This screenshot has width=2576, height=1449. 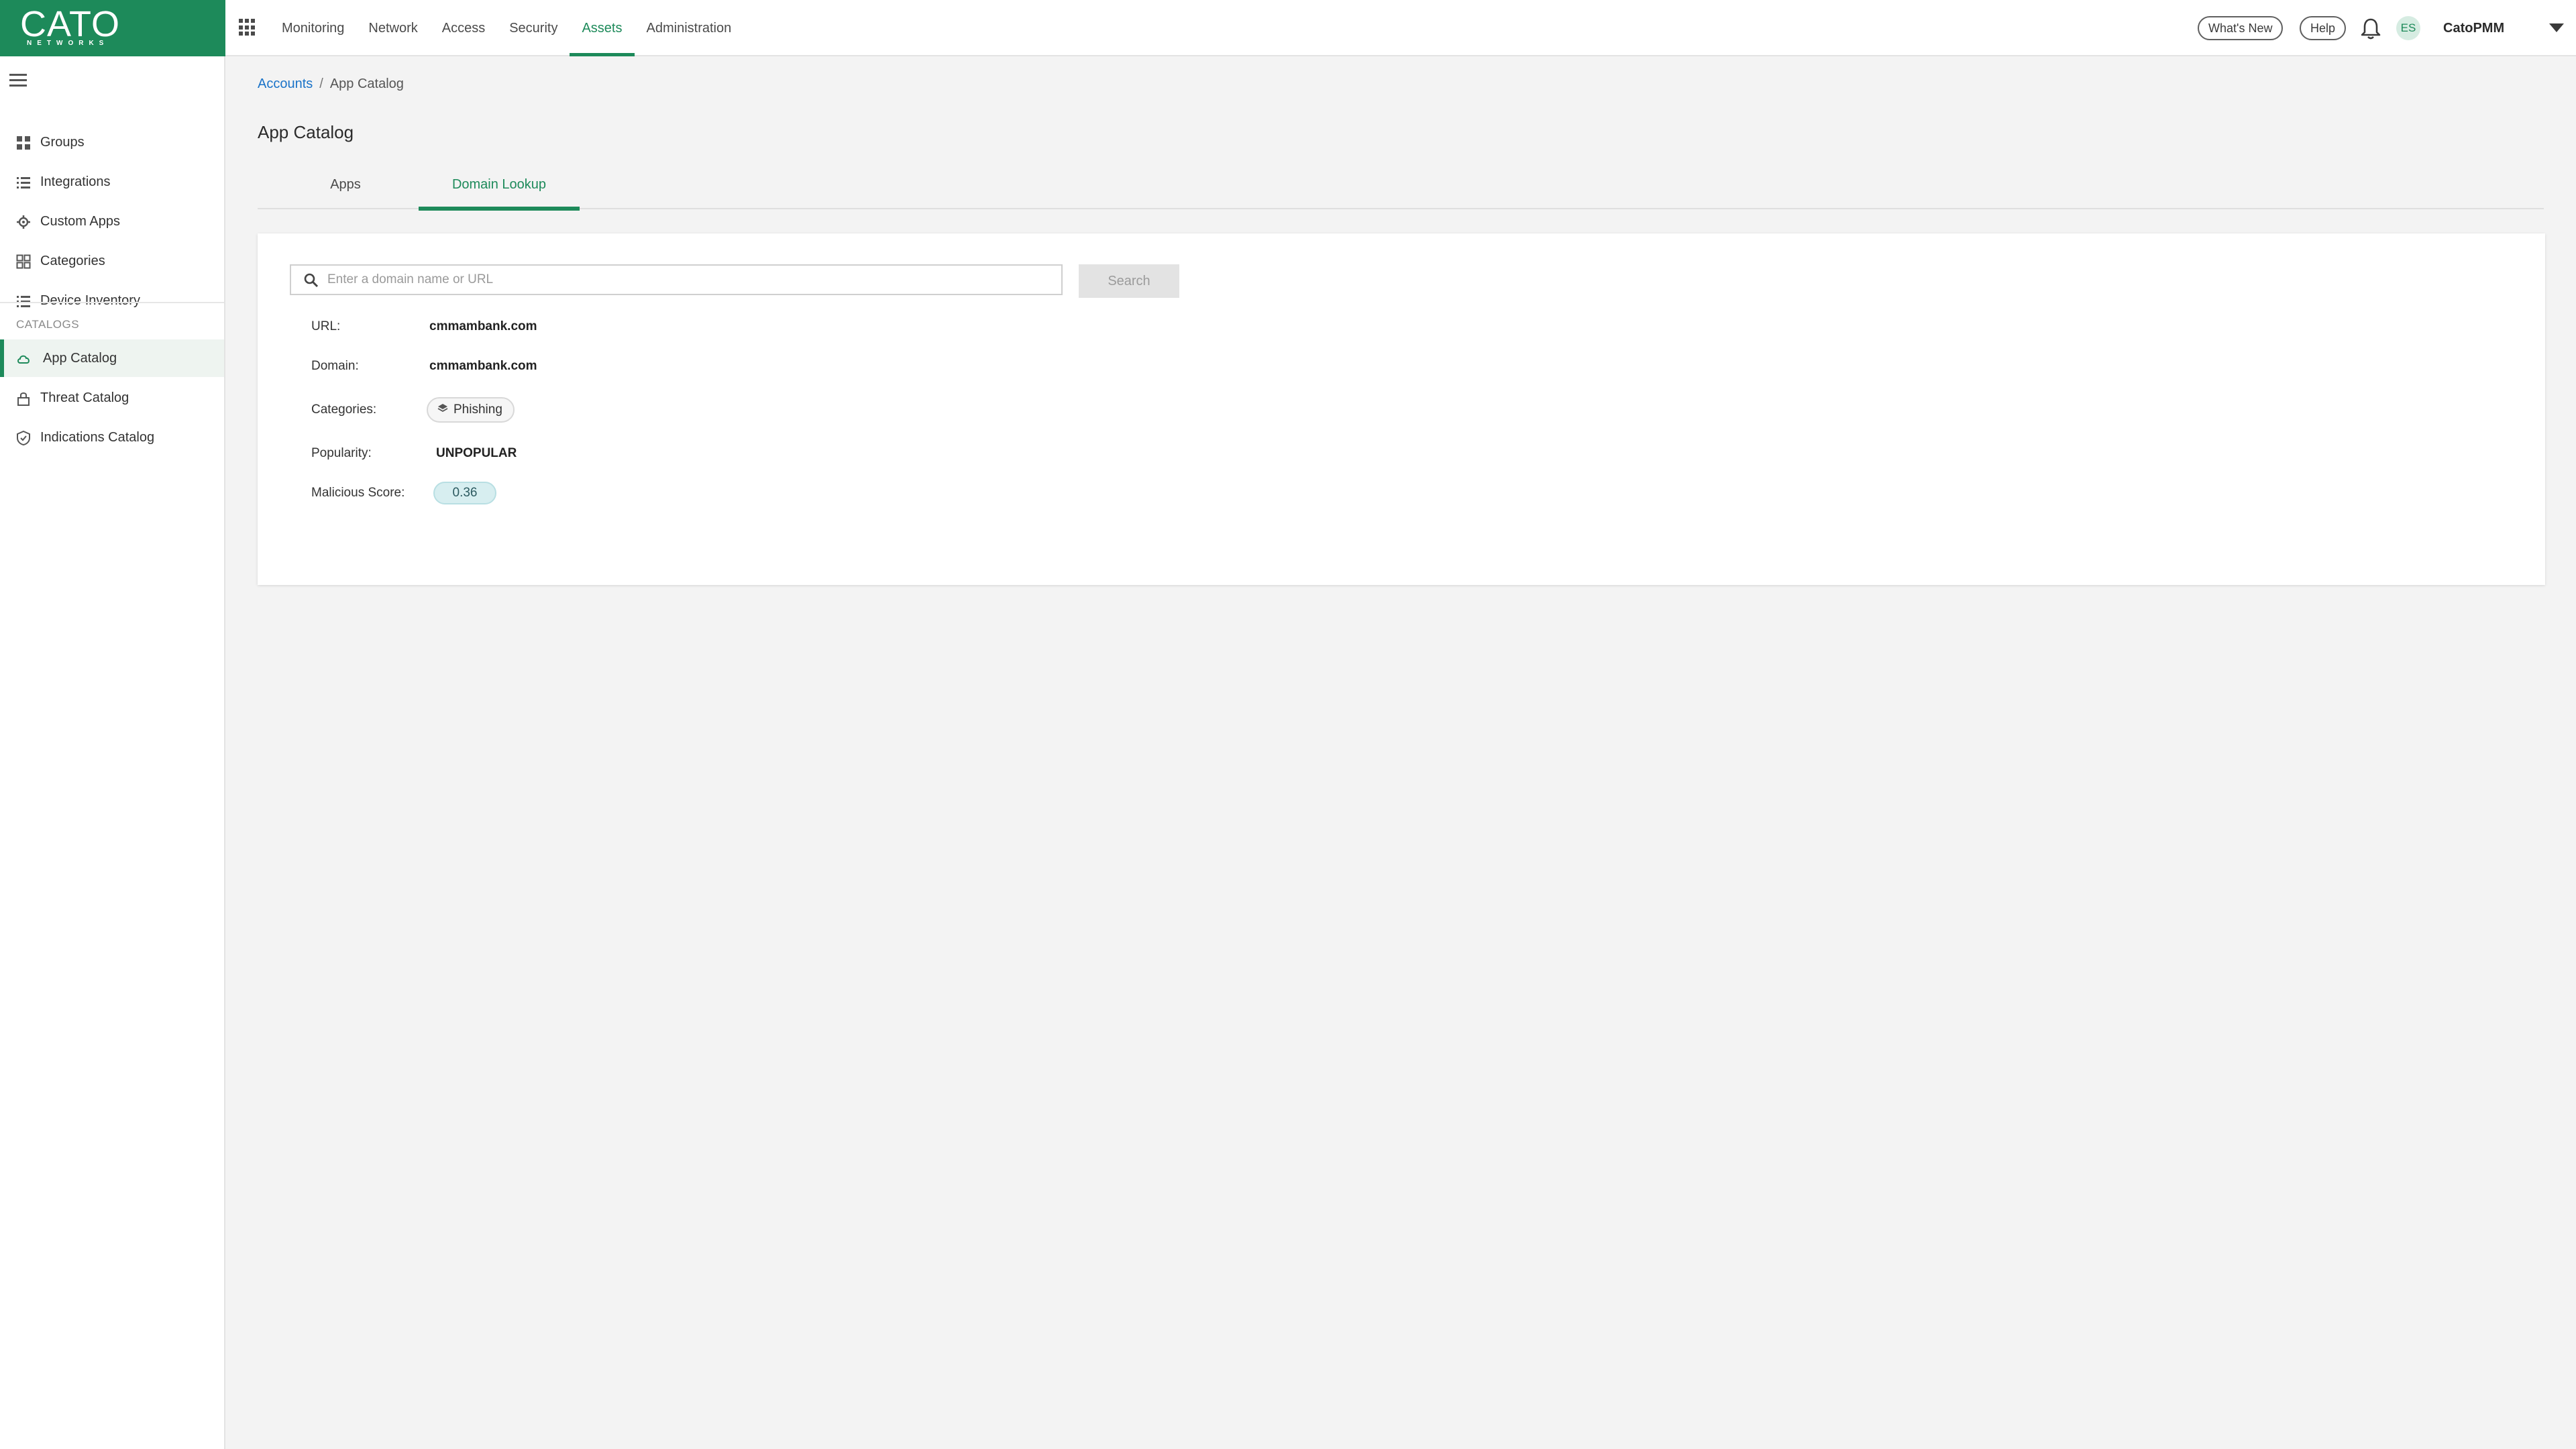 I want to click on gear-icon, so click(x=23, y=222).